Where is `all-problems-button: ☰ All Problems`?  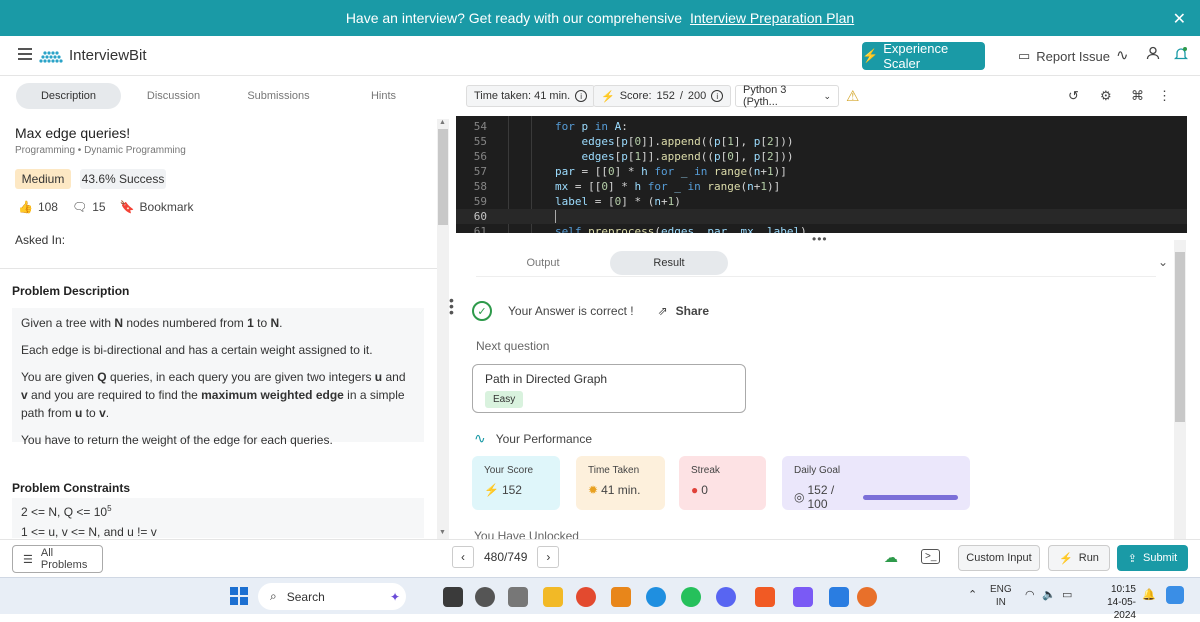 all-problems-button: ☰ All Problems is located at coordinates (57, 559).